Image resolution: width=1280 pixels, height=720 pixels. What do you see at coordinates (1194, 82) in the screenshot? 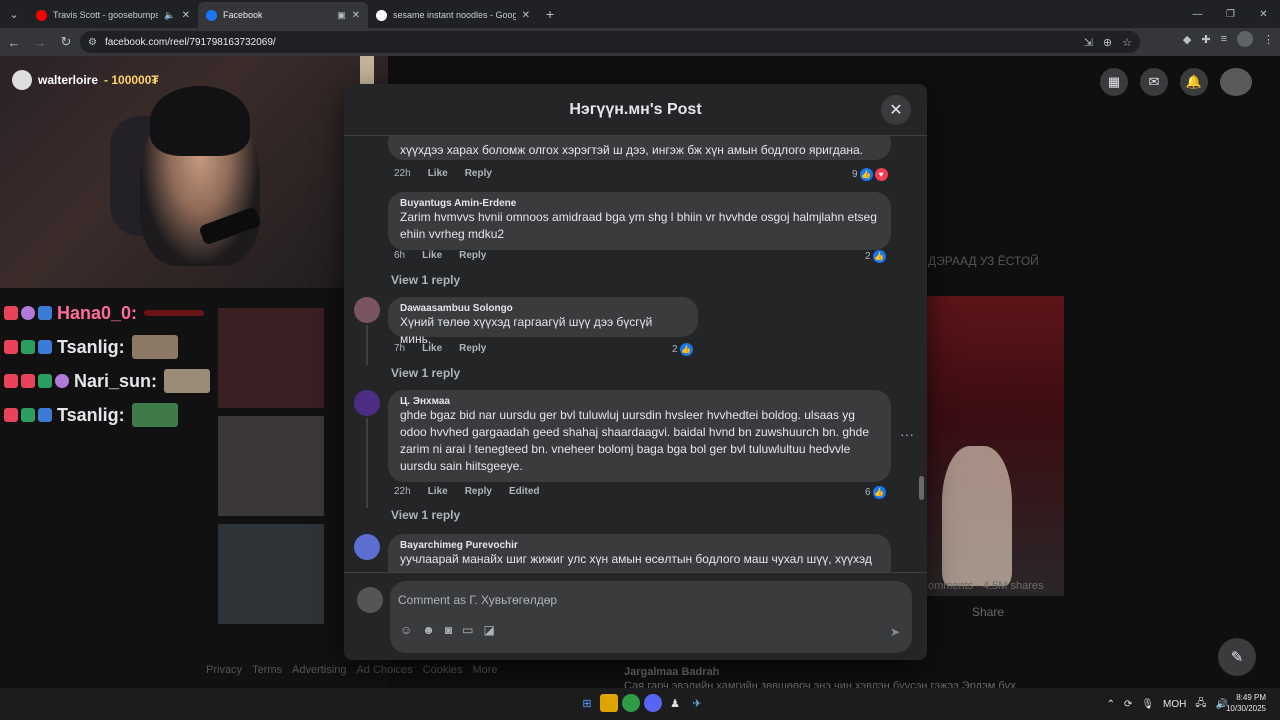
I see `notifications-bell-icon: 🔔` at bounding box center [1194, 82].